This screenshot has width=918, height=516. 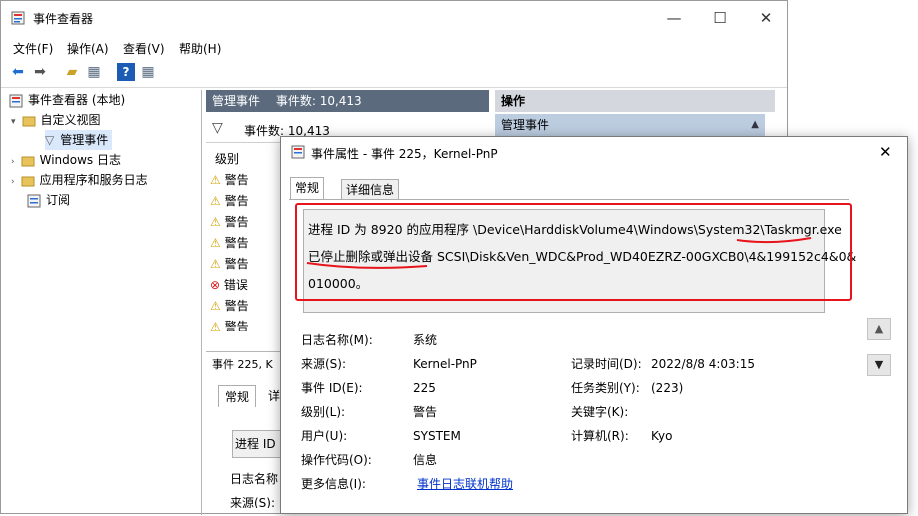 I want to click on task-value: (223), so click(x=667, y=388).